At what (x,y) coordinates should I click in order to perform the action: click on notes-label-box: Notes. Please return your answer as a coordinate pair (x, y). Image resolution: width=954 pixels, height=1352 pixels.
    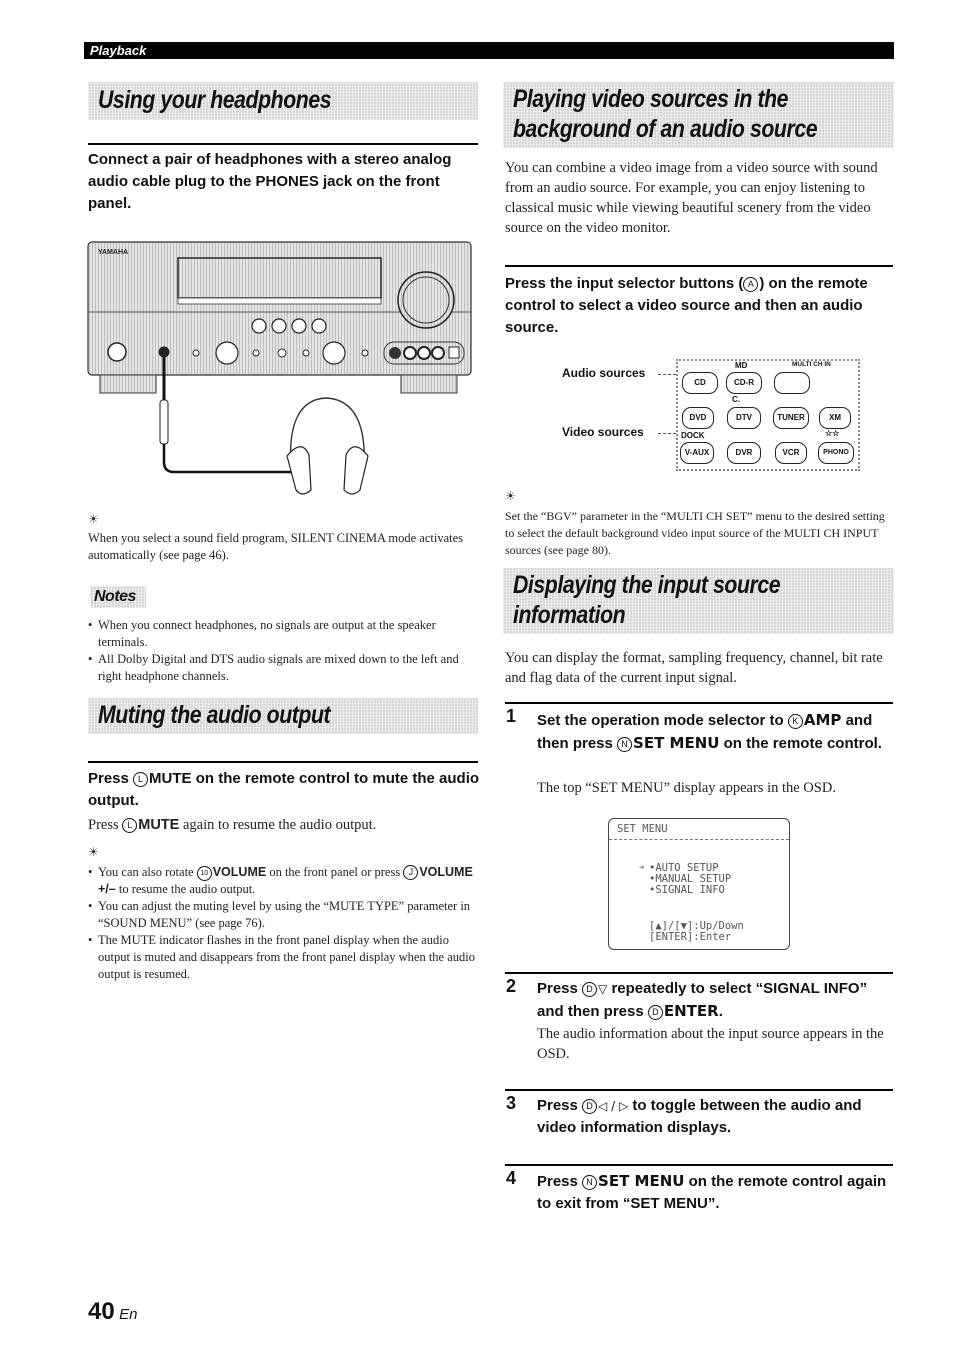
    Looking at the image, I should click on (118, 597).